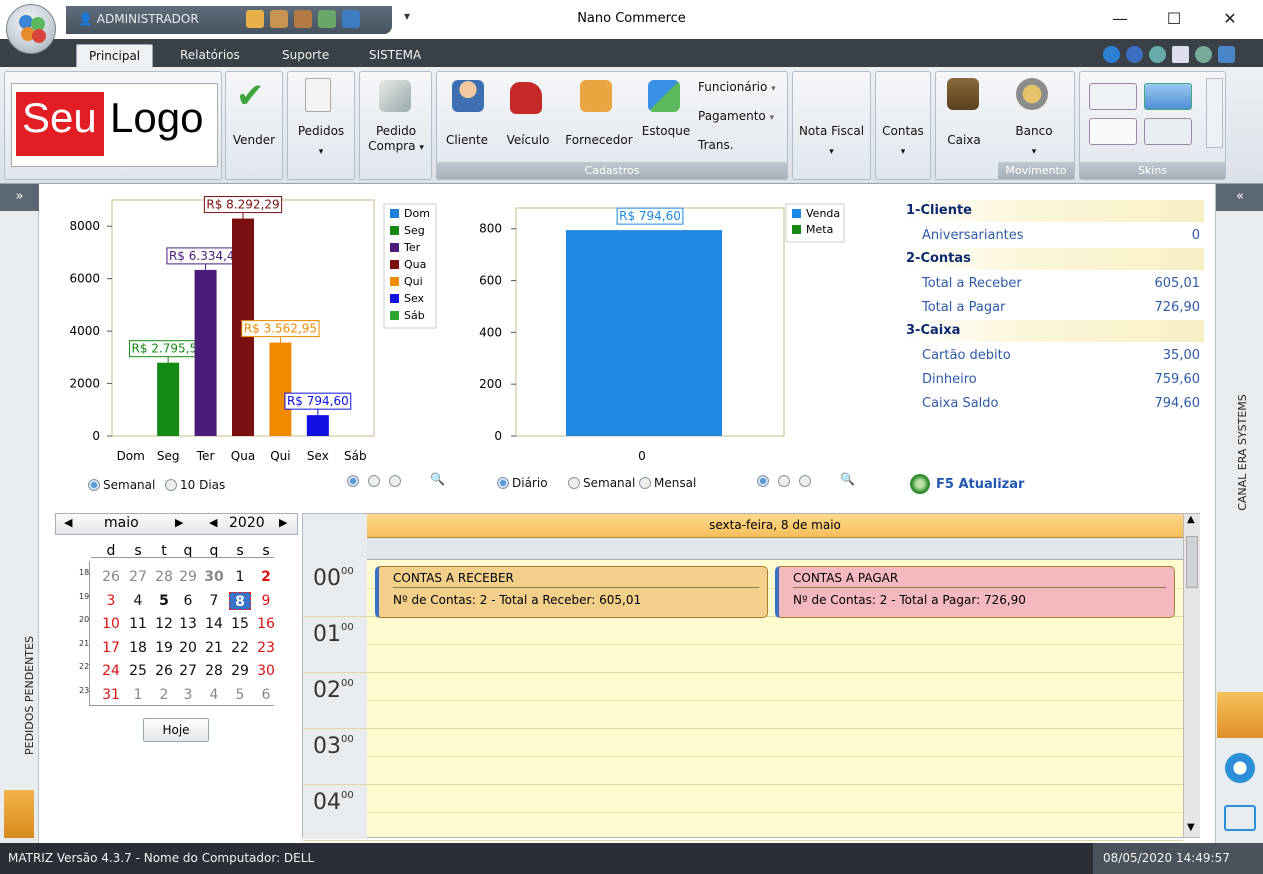 This screenshot has height=874, width=1263. I want to click on calendar-day: 30, so click(266, 671).